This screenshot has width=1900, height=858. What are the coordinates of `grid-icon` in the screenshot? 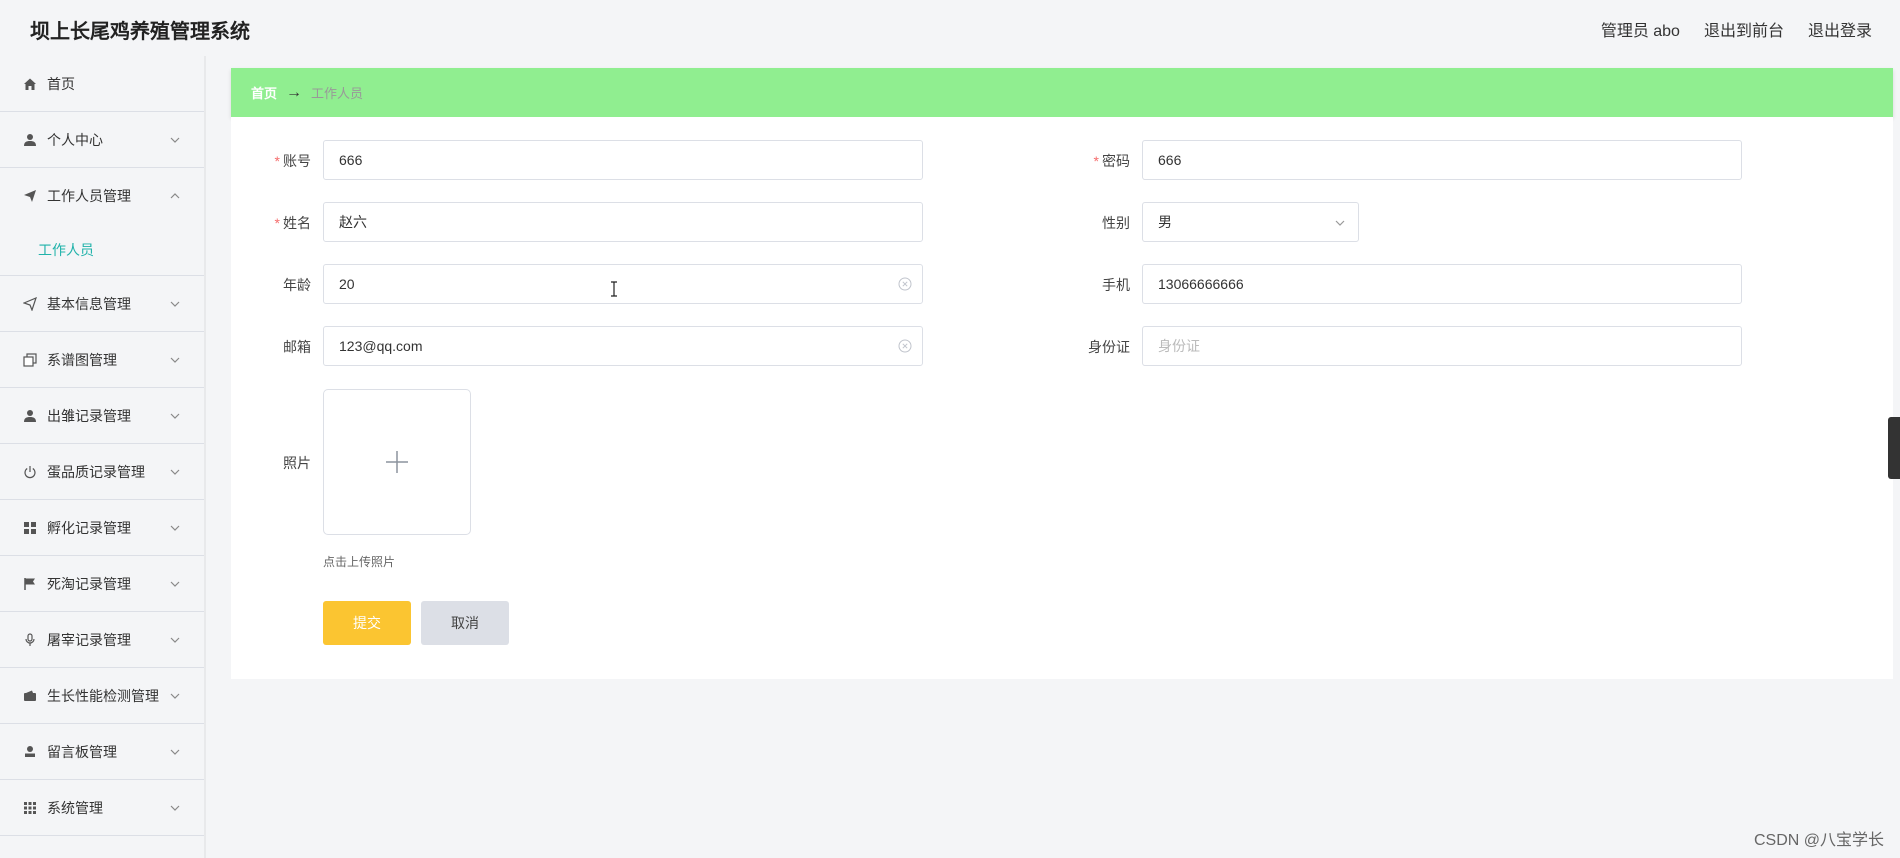 It's located at (30, 528).